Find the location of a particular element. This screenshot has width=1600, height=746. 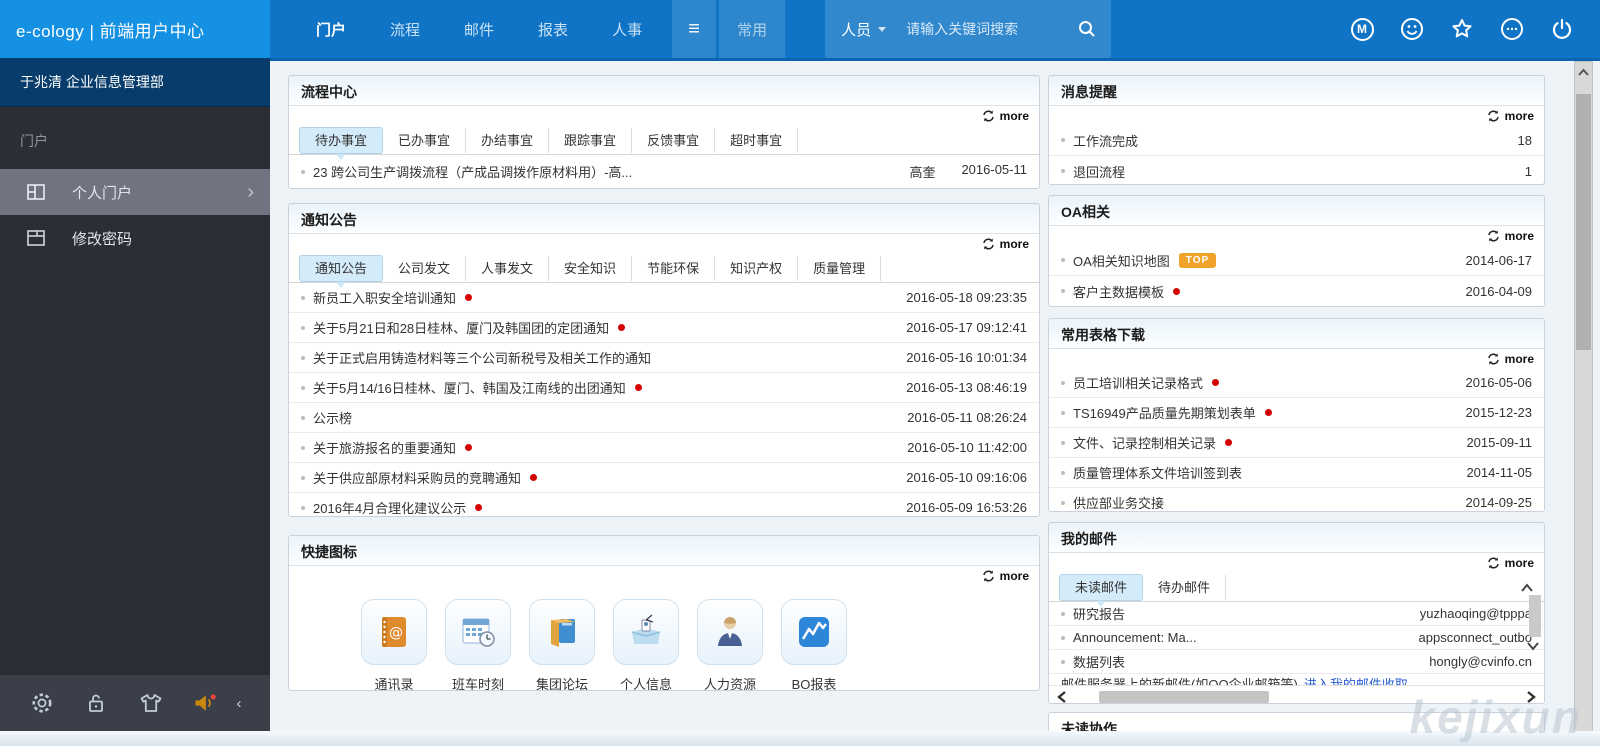

search-button is located at coordinates (1087, 29).